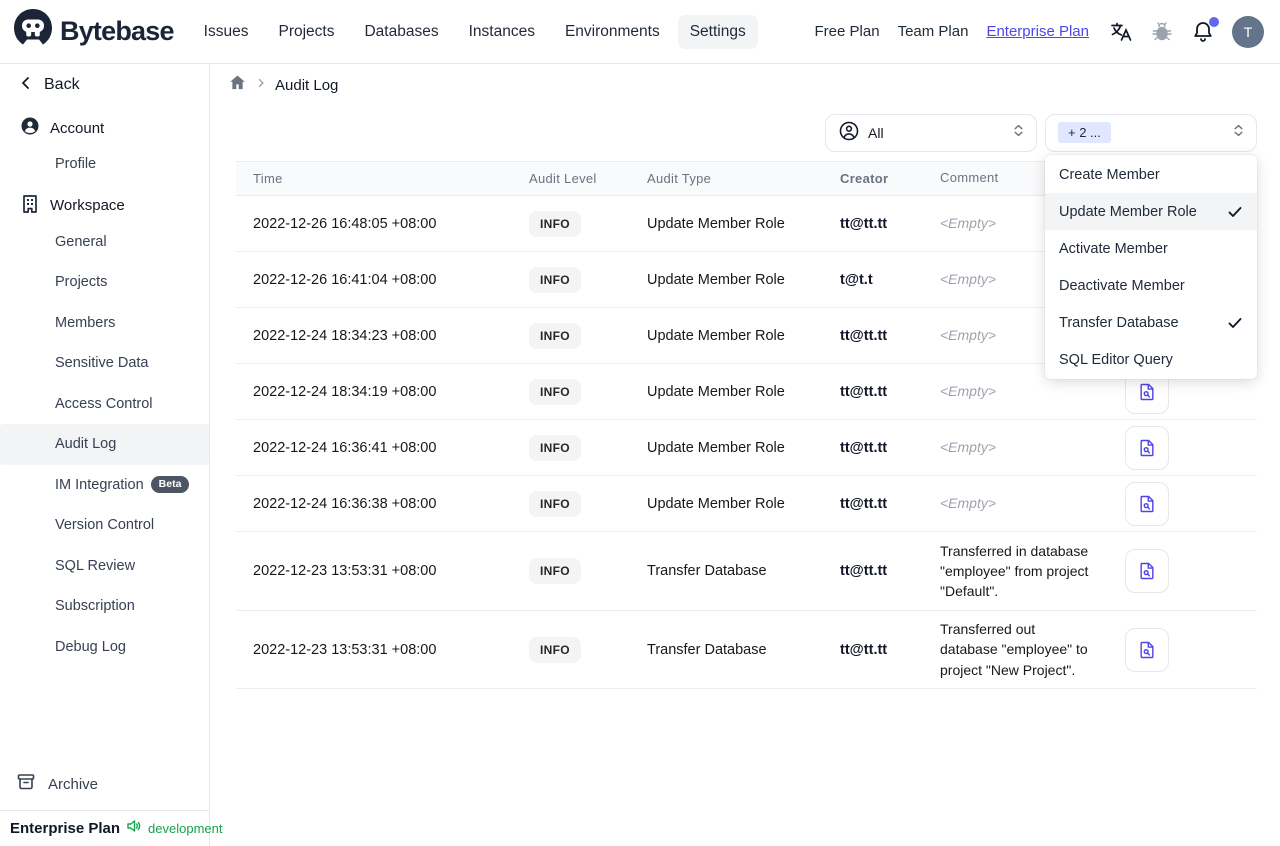 The height and width of the screenshot is (846, 1280). What do you see at coordinates (1121, 32) in the screenshot?
I see `translate-icon` at bounding box center [1121, 32].